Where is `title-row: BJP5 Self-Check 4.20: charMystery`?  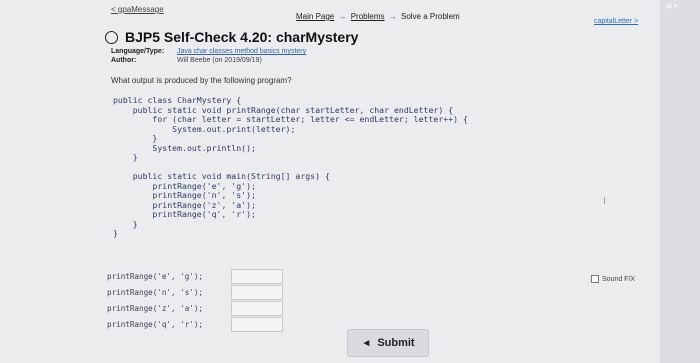 title-row: BJP5 Self-Check 4.20: charMystery is located at coordinates (231, 37).